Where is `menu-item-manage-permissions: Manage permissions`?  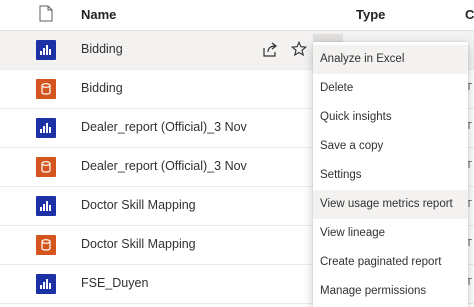 menu-item-manage-permissions: Manage permissions is located at coordinates (390, 291).